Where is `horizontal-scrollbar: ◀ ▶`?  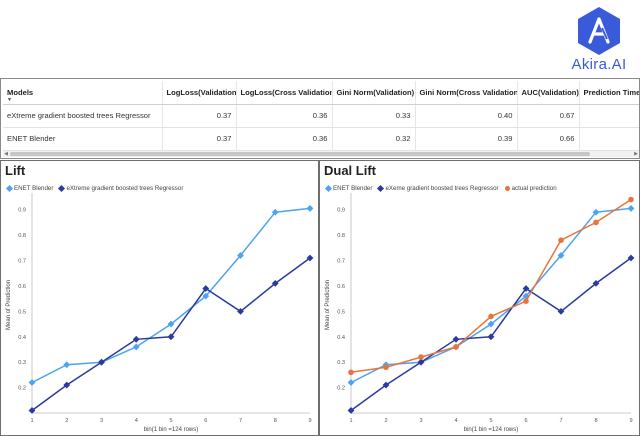
horizontal-scrollbar: ◀ ▶ is located at coordinates (321, 154).